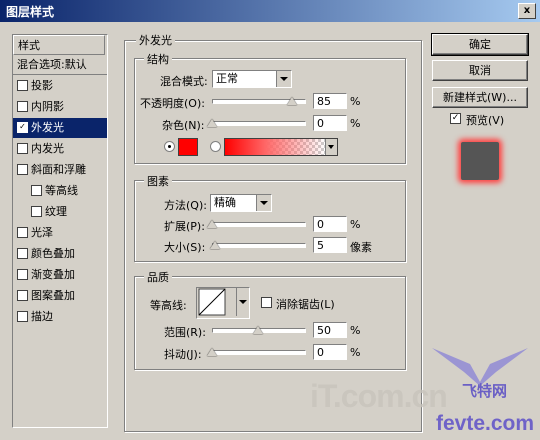 Image resolution: width=540 pixels, height=440 pixels. Describe the element at coordinates (212, 302) in the screenshot. I see `contour-preview` at that location.